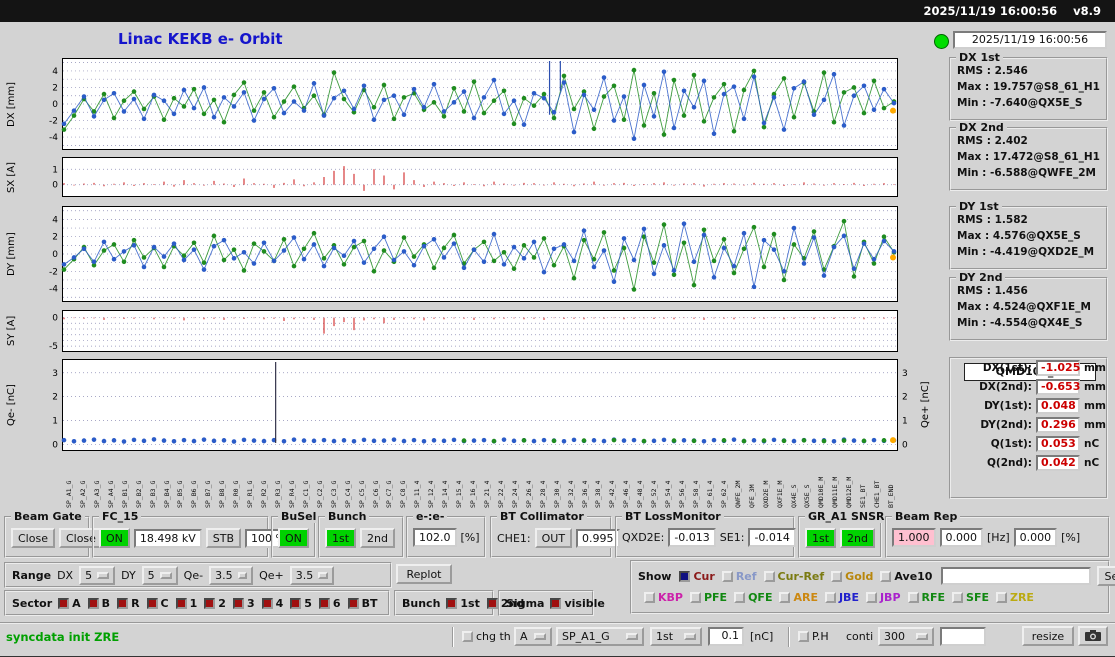 This screenshot has width=1115, height=657. I want to click on check-cur: Cur, so click(697, 576).